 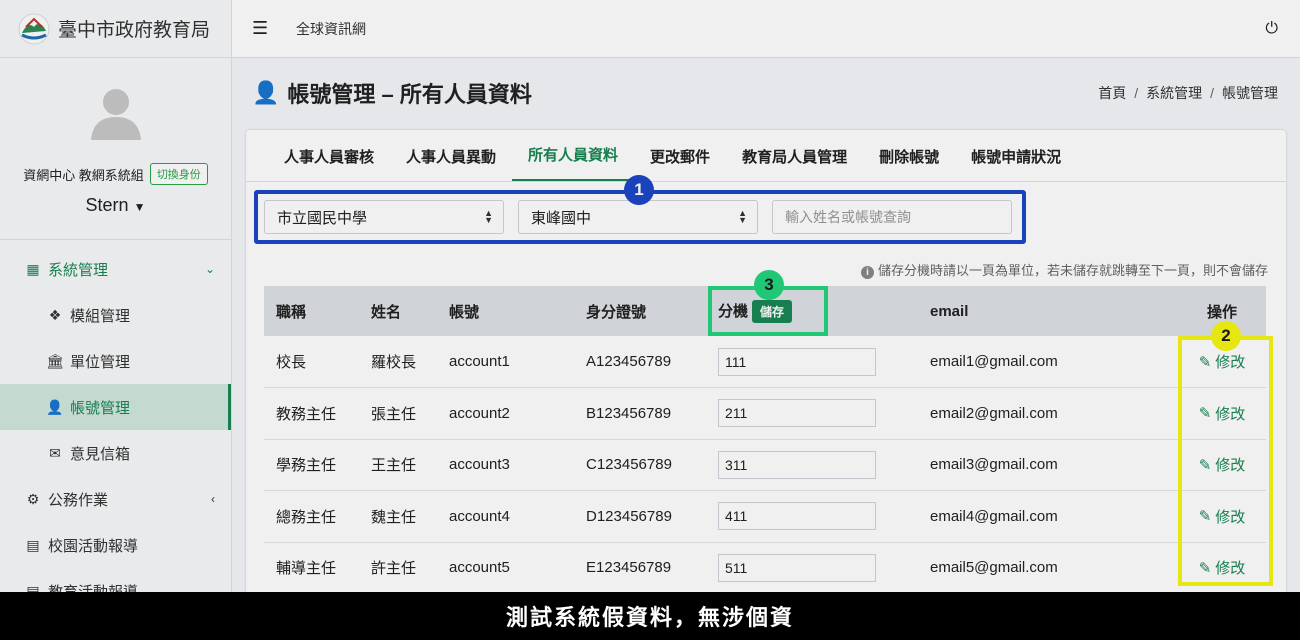 What do you see at coordinates (640, 568) in the screenshot?
I see `cell-id: E123456789` at bounding box center [640, 568].